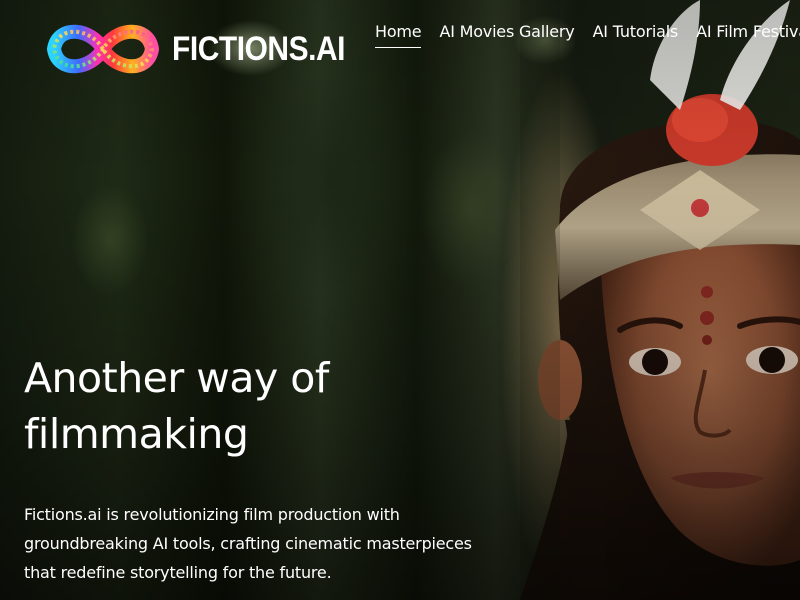 The width and height of the screenshot is (800, 600). What do you see at coordinates (506, 35) in the screenshot?
I see `nav-item-ai-movies-gallery: AI Movies Gallery` at bounding box center [506, 35].